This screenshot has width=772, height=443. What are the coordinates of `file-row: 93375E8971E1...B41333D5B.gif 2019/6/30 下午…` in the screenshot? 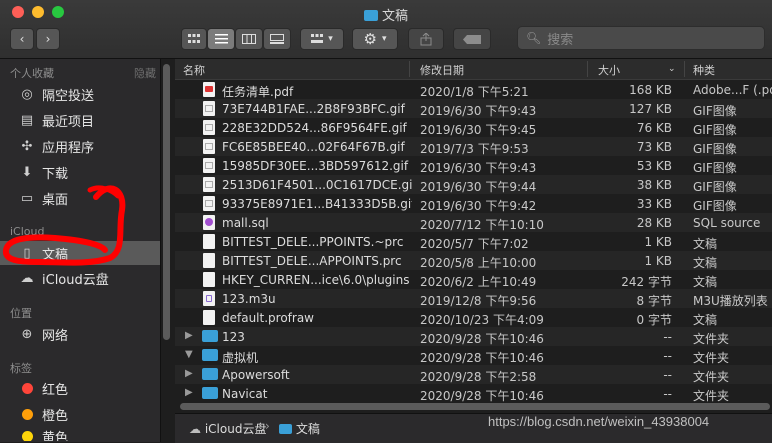 It's located at (473, 203).